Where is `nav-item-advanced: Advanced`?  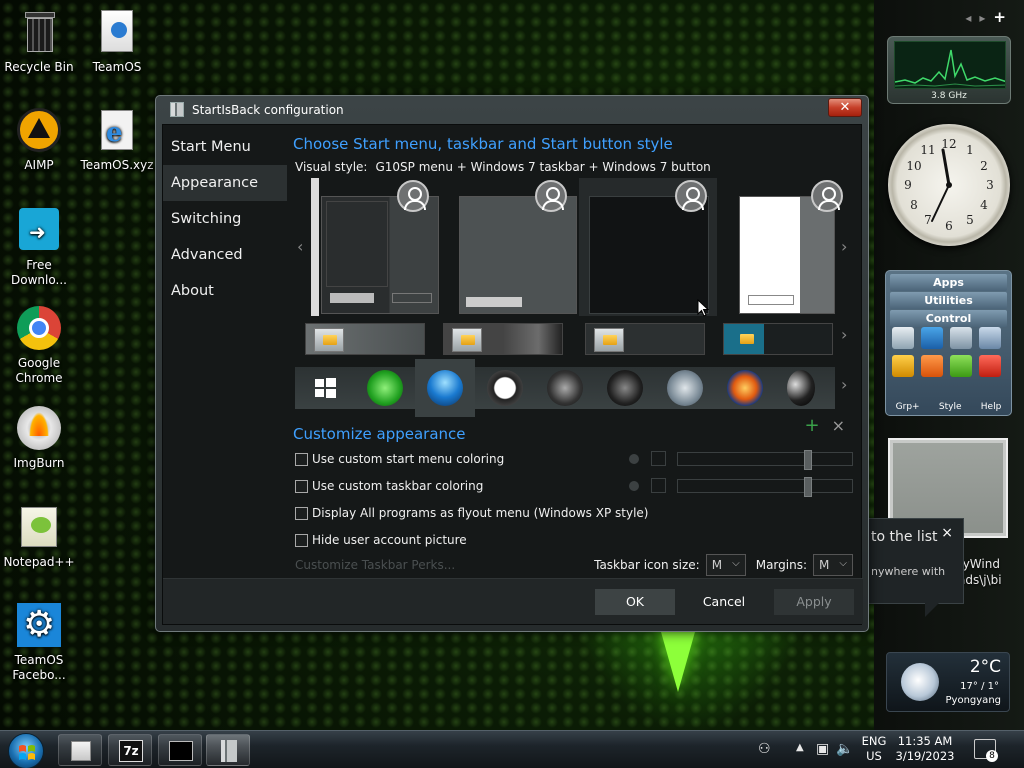
nav-item-advanced: Advanced is located at coordinates (225, 255).